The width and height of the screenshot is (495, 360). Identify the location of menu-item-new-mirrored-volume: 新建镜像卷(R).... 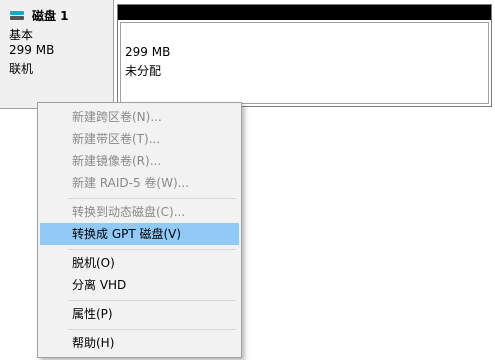
(139, 161).